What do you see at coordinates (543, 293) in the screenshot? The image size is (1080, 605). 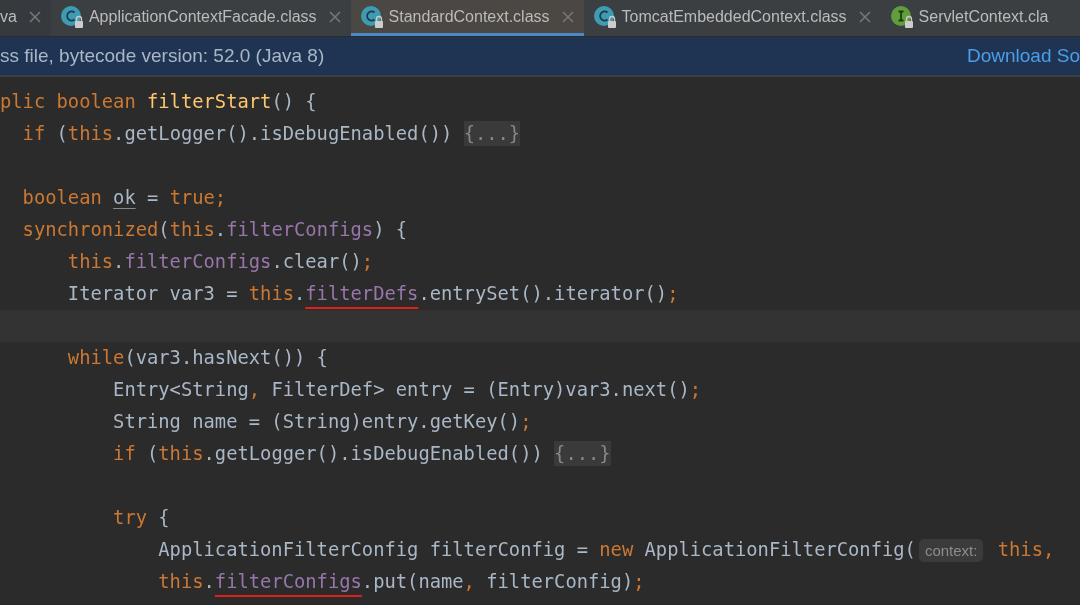 I see `code-text: .entrySet().iterator()` at bounding box center [543, 293].